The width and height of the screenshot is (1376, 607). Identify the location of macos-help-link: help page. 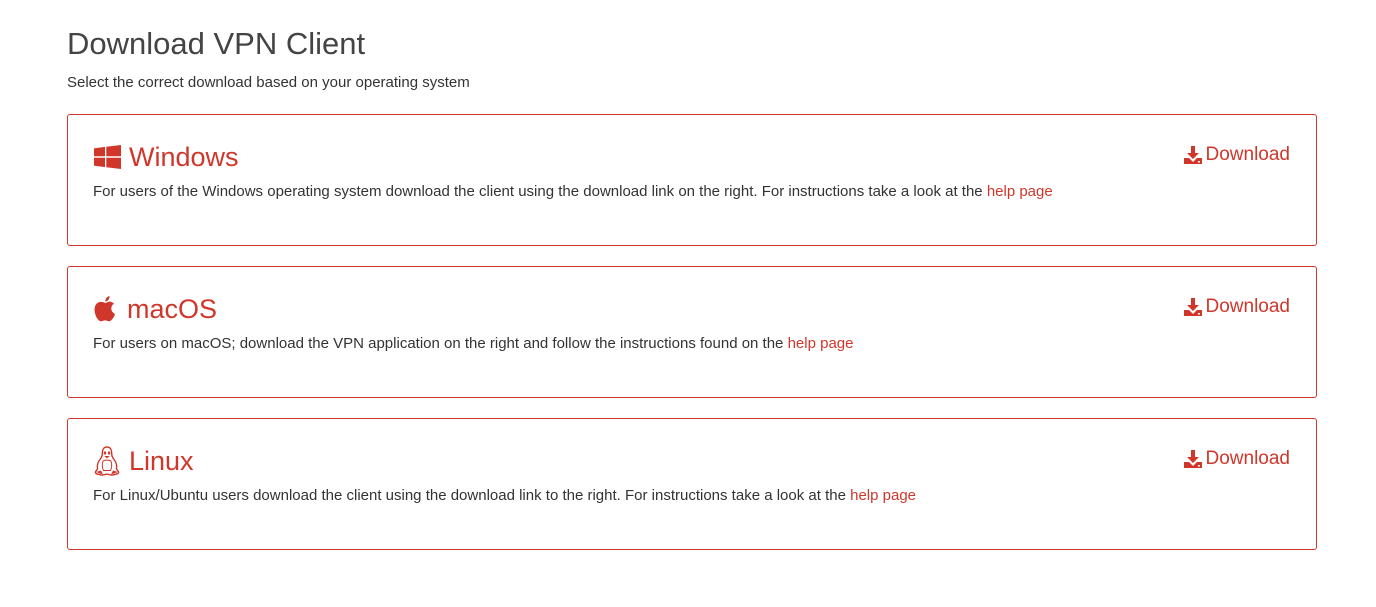
(821, 343).